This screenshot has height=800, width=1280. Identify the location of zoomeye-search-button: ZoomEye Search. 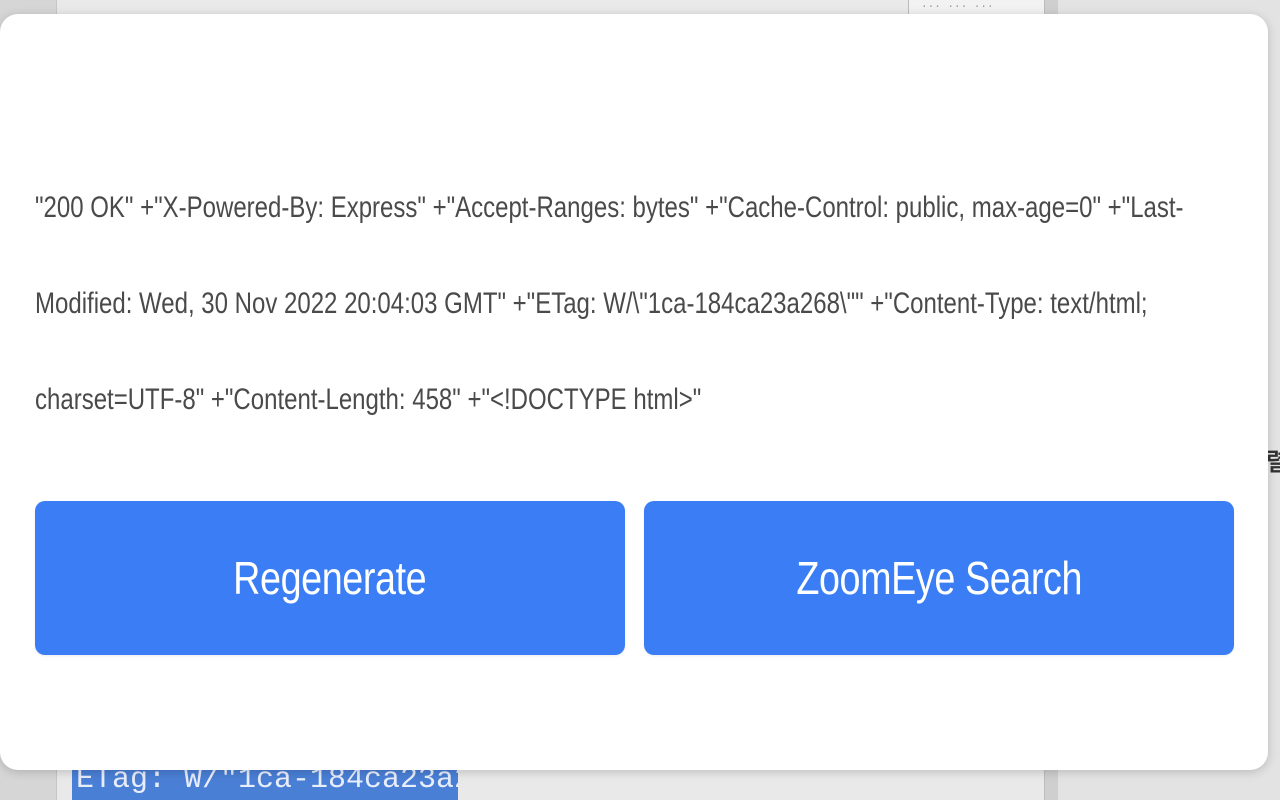
(939, 578).